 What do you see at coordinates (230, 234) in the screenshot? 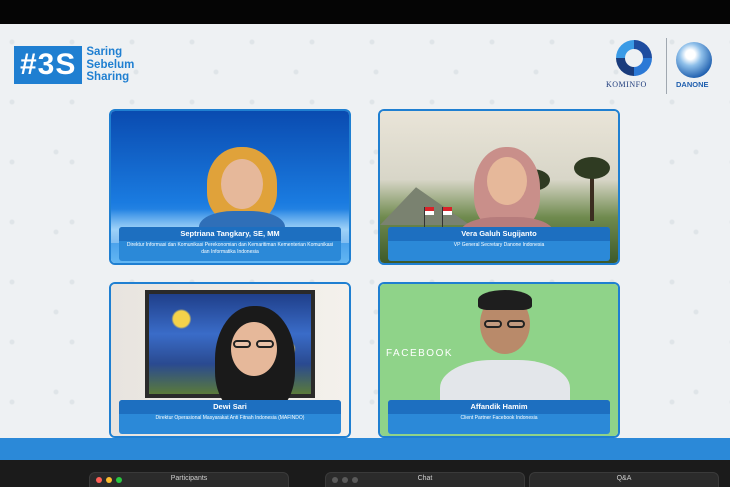
I see `speaker-name-1: Septriana Tangkary, SE, MM` at bounding box center [230, 234].